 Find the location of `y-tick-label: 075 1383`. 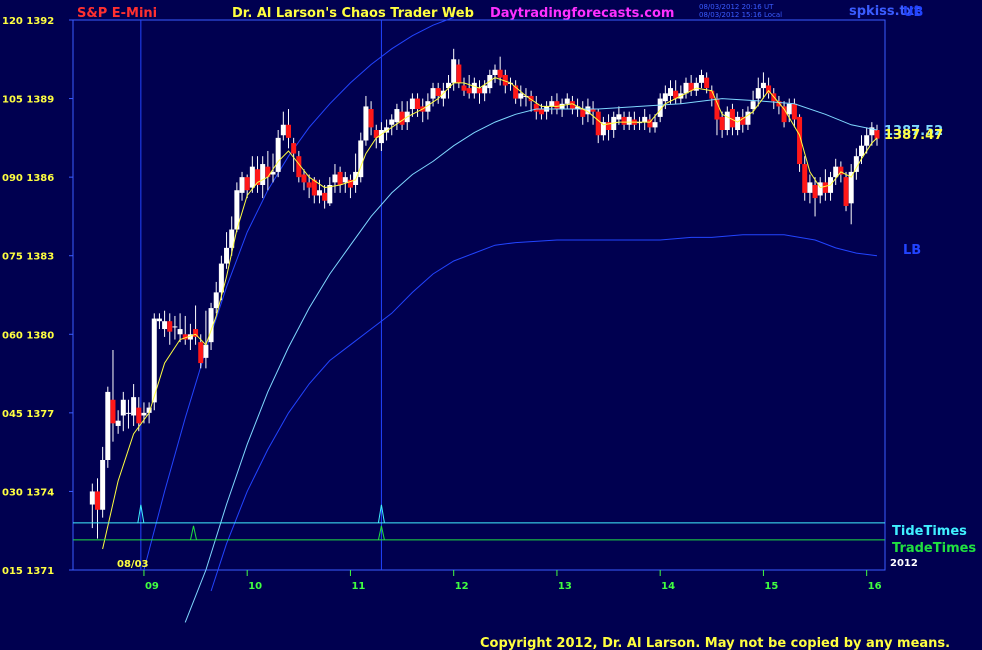

y-tick-label: 075 1383 is located at coordinates (28, 257).